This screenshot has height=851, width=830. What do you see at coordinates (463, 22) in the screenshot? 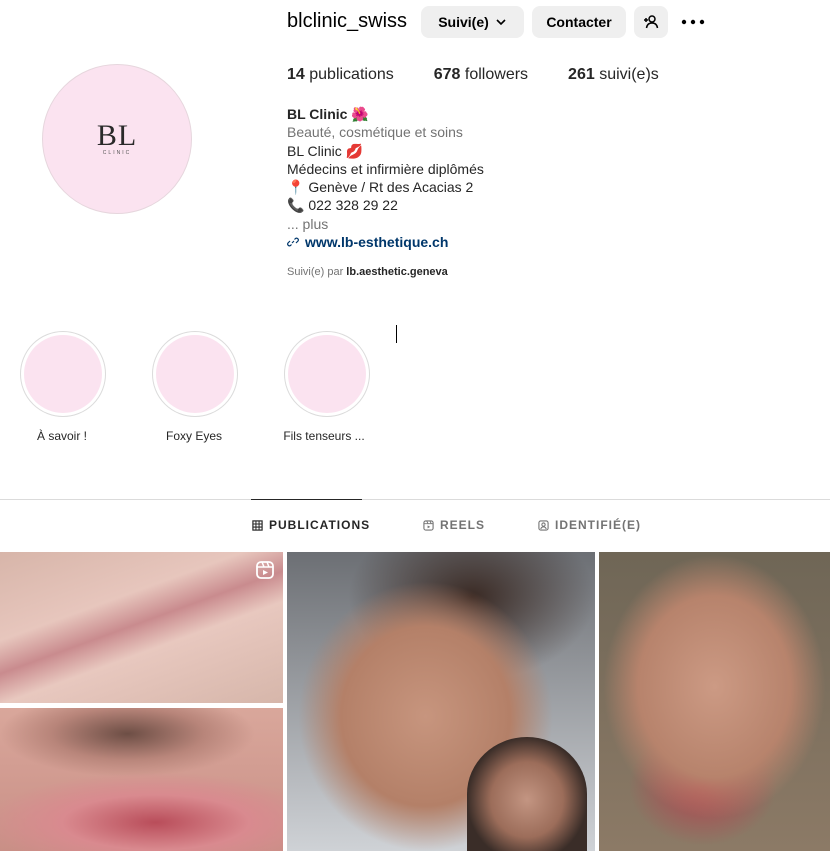
I see `following-button-label: Suivi(e)` at bounding box center [463, 22].